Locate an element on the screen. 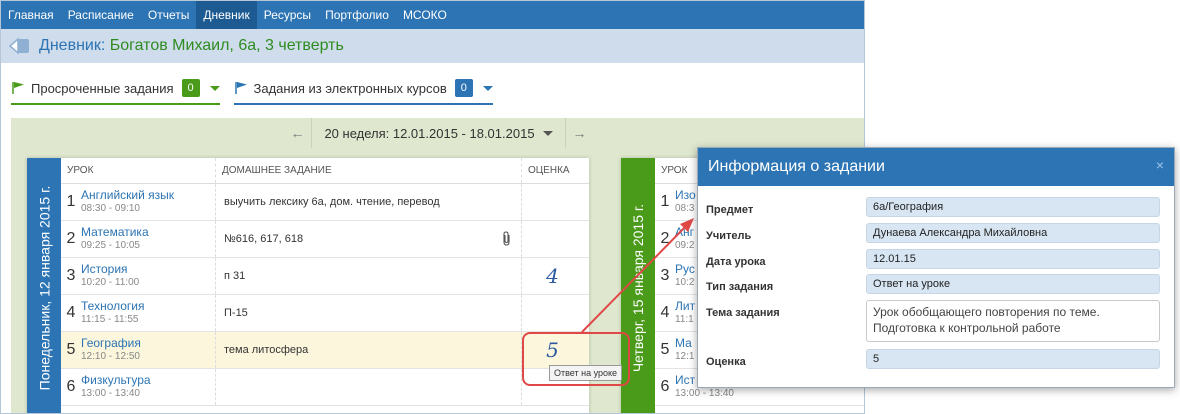 The height and width of the screenshot is (414, 1180). subject-link: Изо is located at coordinates (685, 195).